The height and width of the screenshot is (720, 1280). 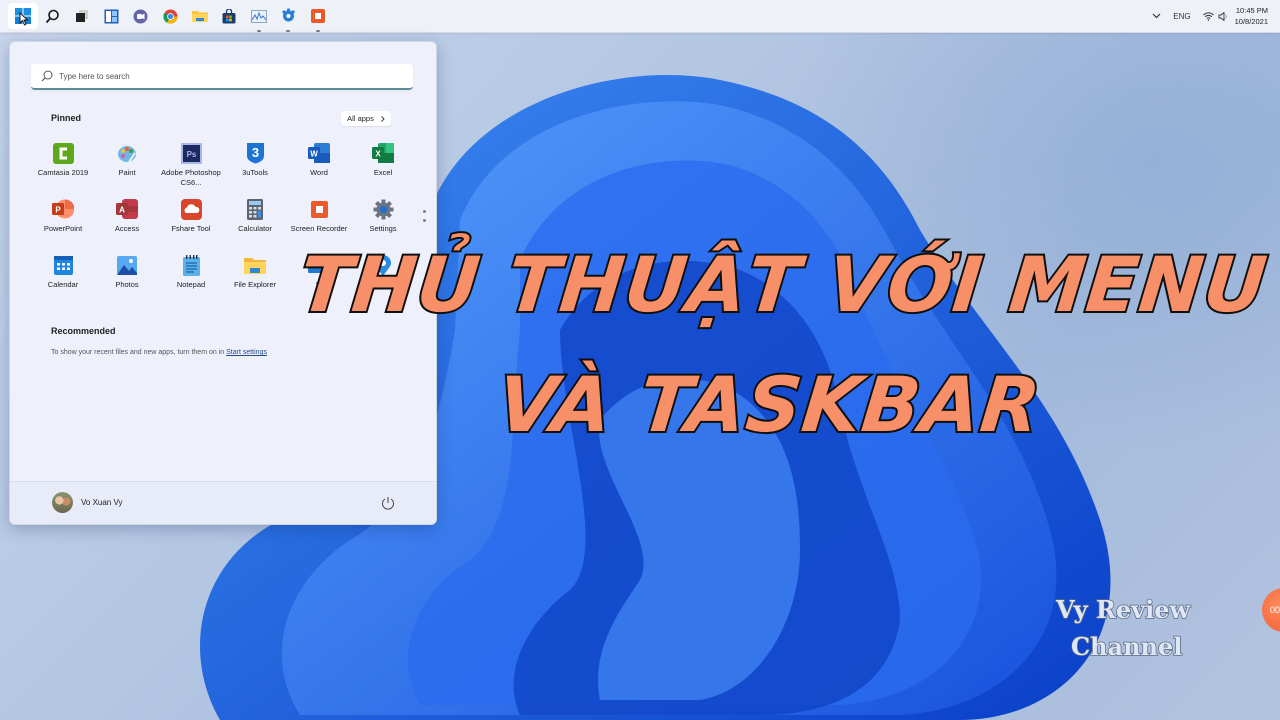 What do you see at coordinates (388, 503) in the screenshot?
I see `power-icon` at bounding box center [388, 503].